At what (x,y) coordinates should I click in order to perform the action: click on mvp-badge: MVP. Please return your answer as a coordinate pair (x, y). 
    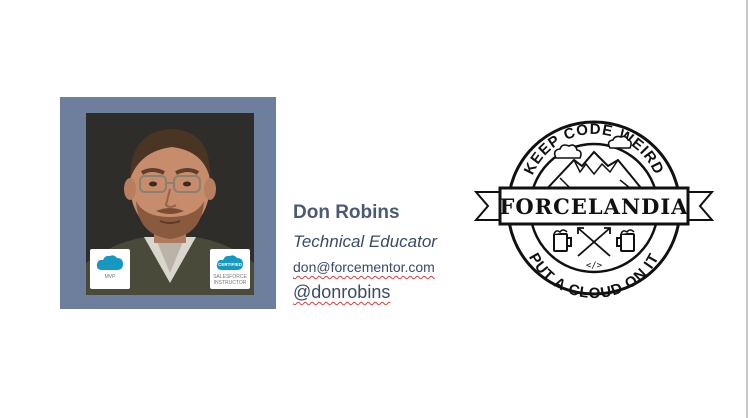
    Looking at the image, I should click on (110, 269).